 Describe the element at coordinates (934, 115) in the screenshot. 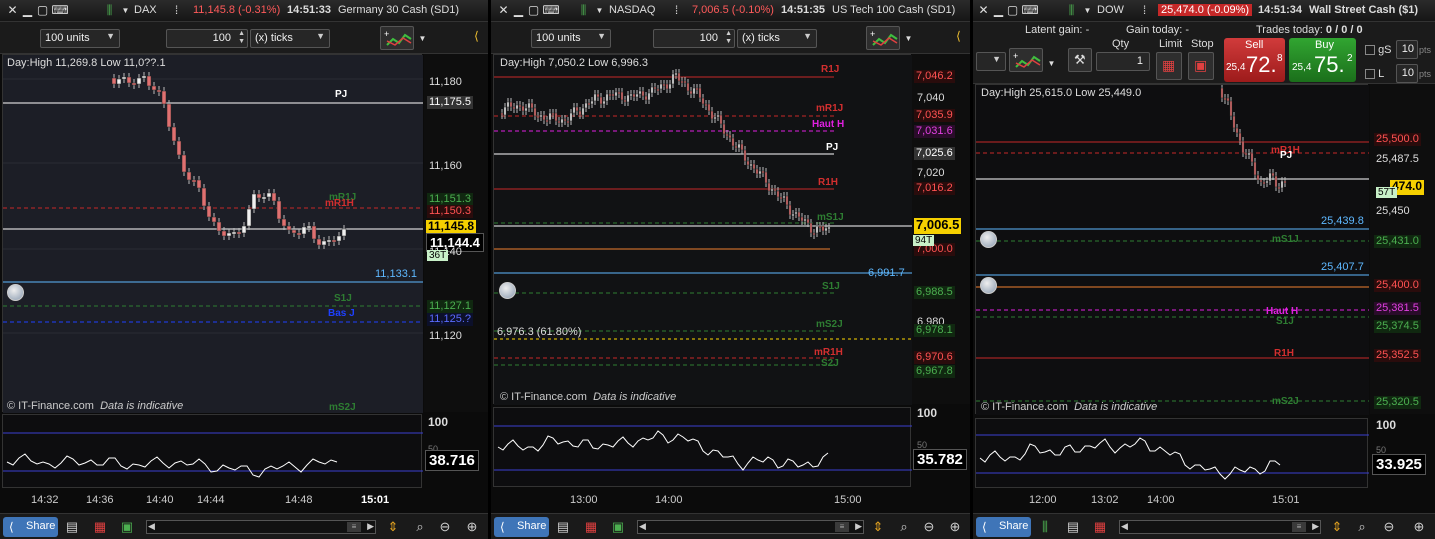

I see `level-price-mr1j: 7,035.9` at that location.